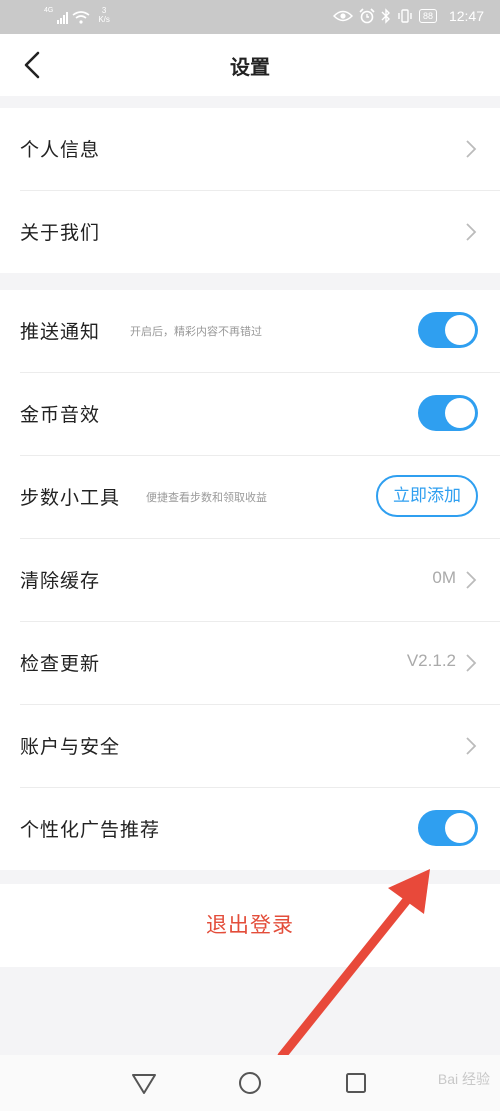 Image resolution: width=500 pixels, height=1111 pixels. I want to click on account-security-row: 账户与安全, so click(260, 746).